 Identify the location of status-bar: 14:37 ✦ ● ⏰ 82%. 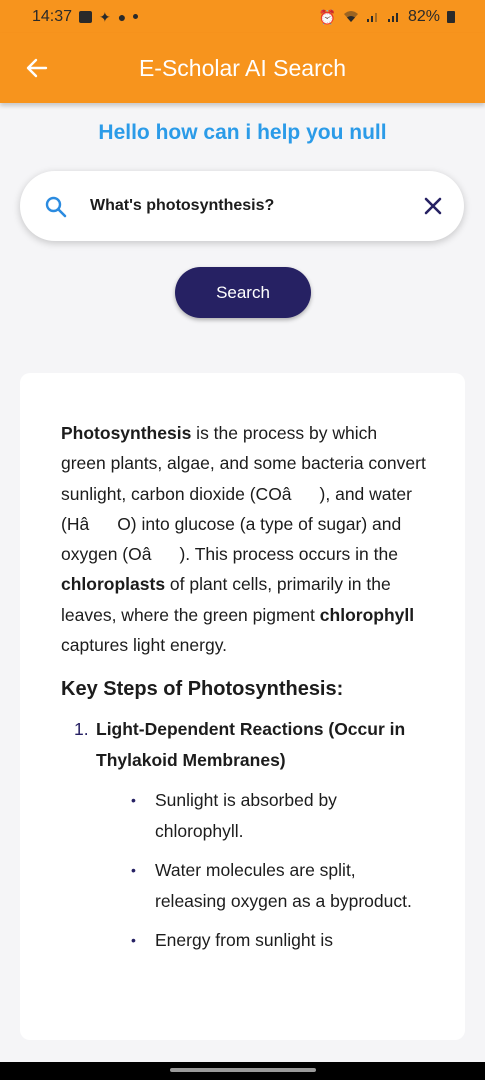
(242, 16).